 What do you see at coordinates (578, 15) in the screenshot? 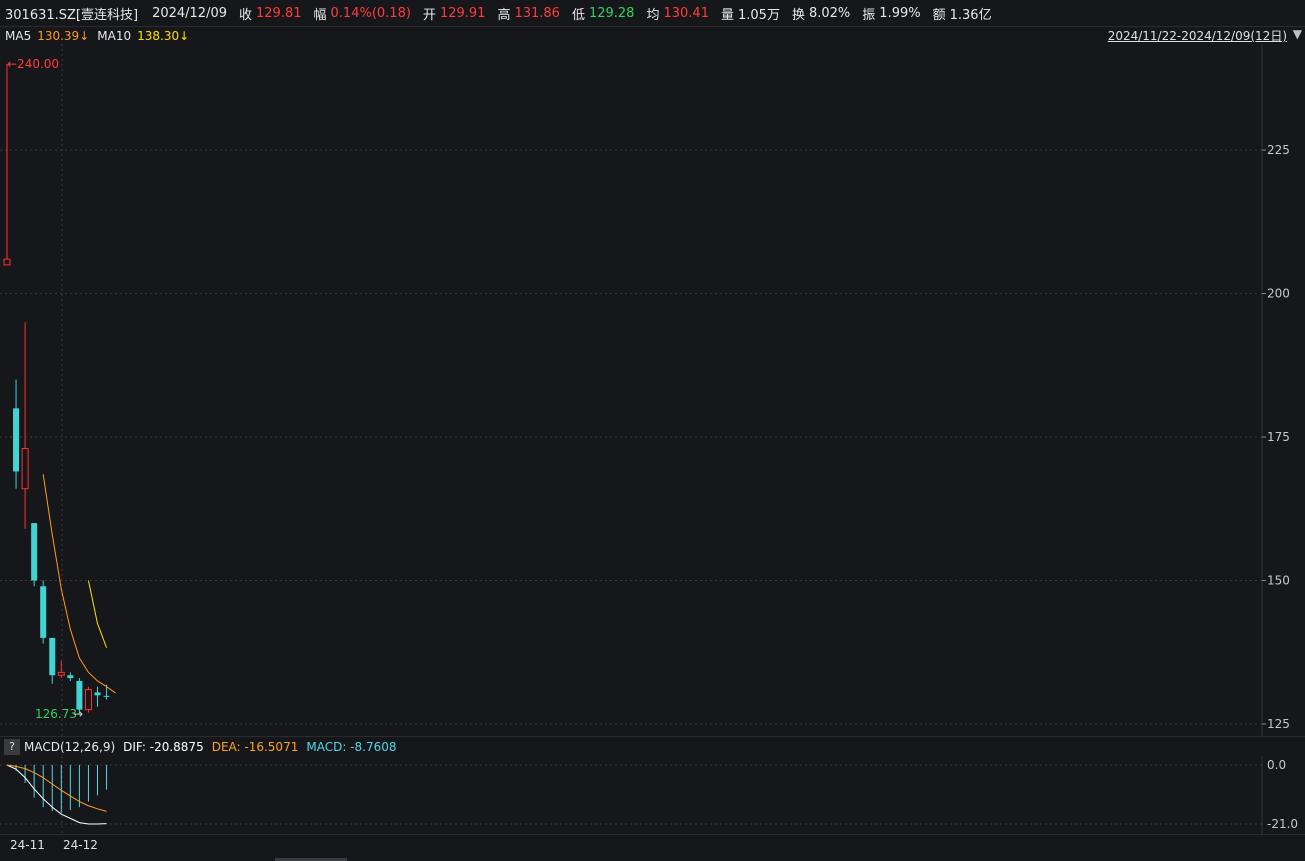
I see `low-label: 低` at bounding box center [578, 15].